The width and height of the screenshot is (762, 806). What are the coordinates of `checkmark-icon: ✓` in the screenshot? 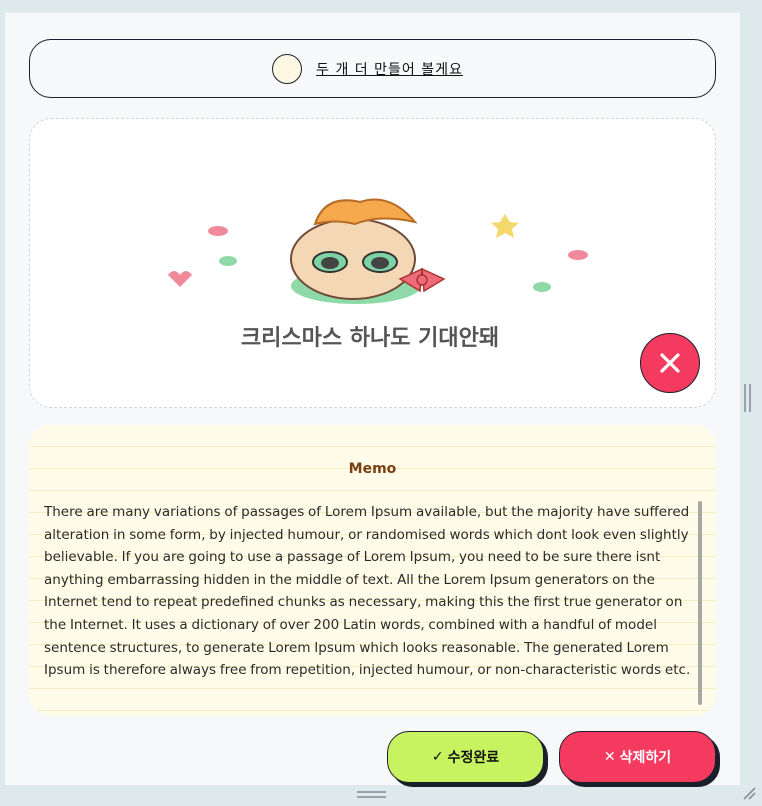 It's located at (437, 757).